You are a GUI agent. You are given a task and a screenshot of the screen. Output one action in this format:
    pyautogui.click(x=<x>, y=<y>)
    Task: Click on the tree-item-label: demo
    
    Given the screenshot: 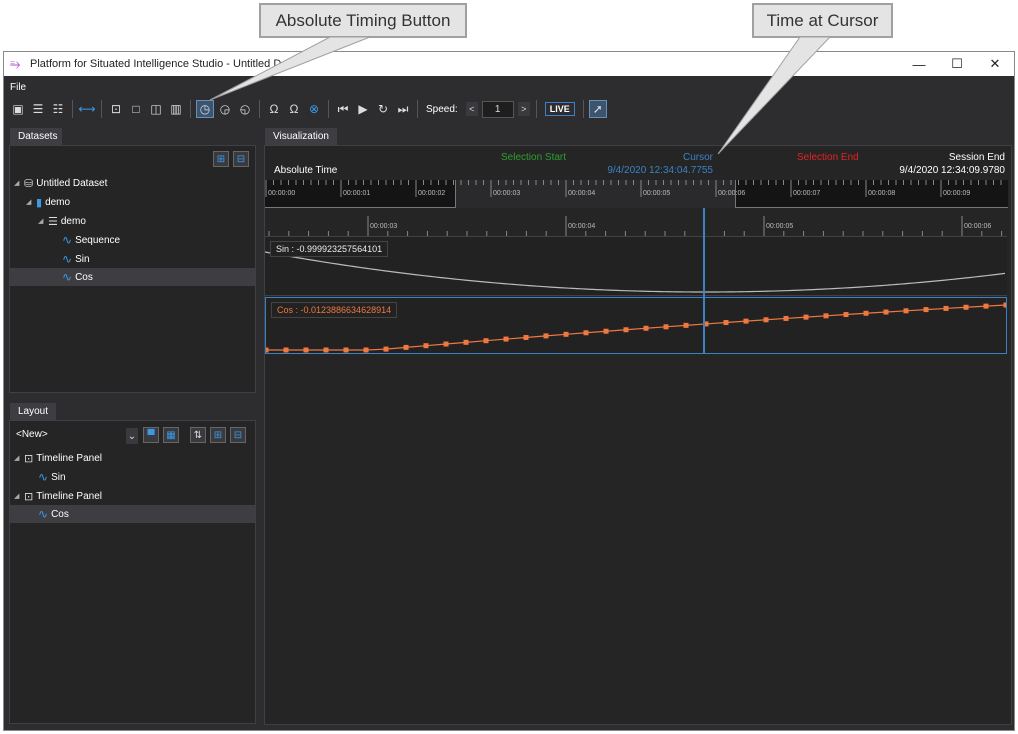 What is the action you would take?
    pyautogui.click(x=58, y=202)
    